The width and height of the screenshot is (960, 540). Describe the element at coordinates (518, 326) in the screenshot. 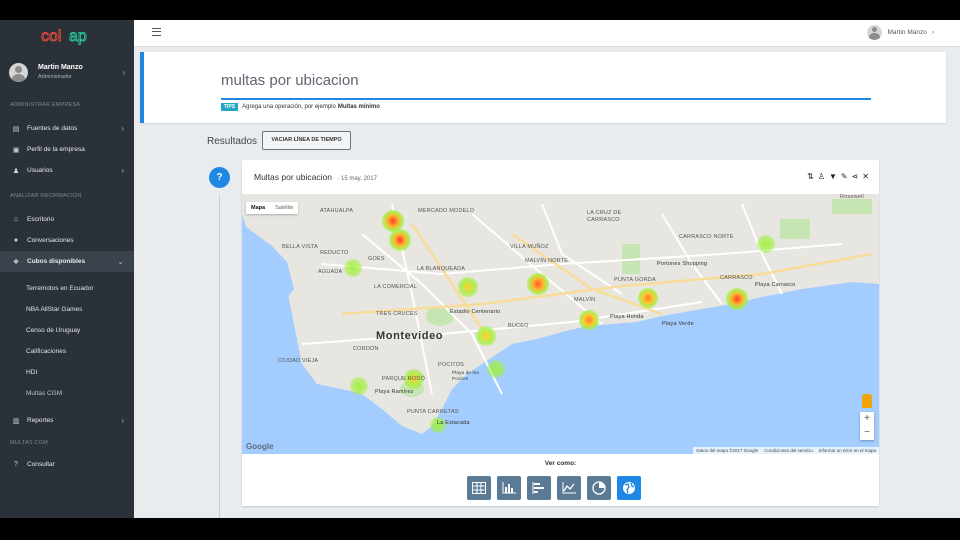

I see `map-label: BUCEO` at that location.